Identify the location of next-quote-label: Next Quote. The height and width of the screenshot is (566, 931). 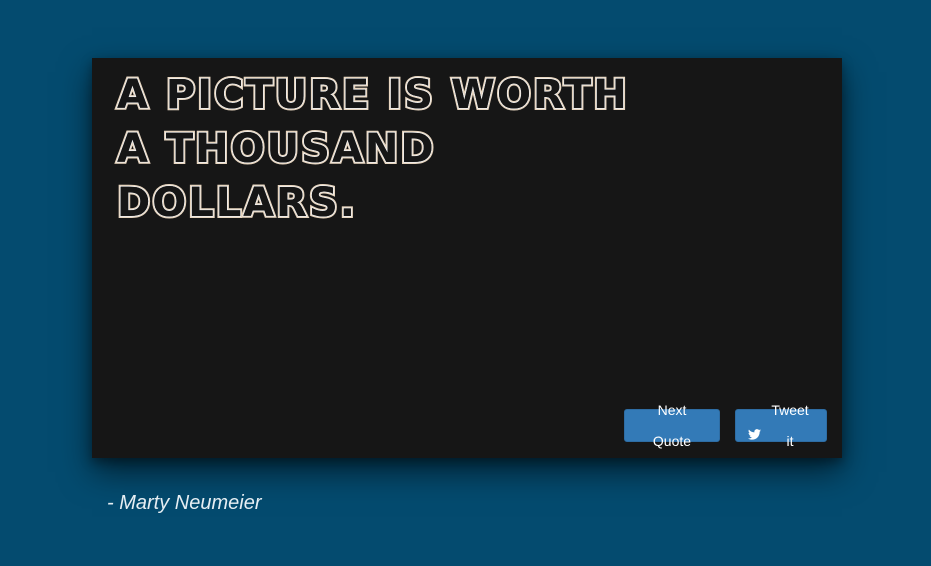
(672, 425).